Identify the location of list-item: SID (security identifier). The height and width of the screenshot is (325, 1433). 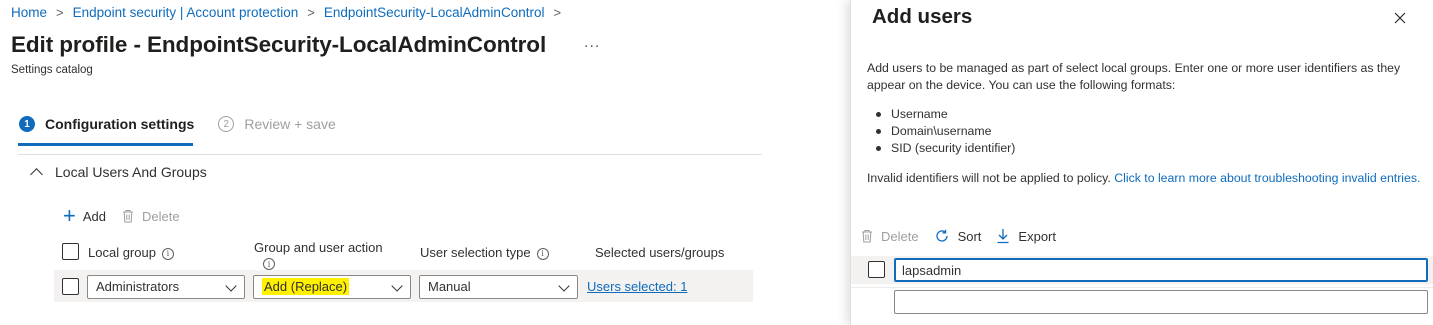
(944, 148).